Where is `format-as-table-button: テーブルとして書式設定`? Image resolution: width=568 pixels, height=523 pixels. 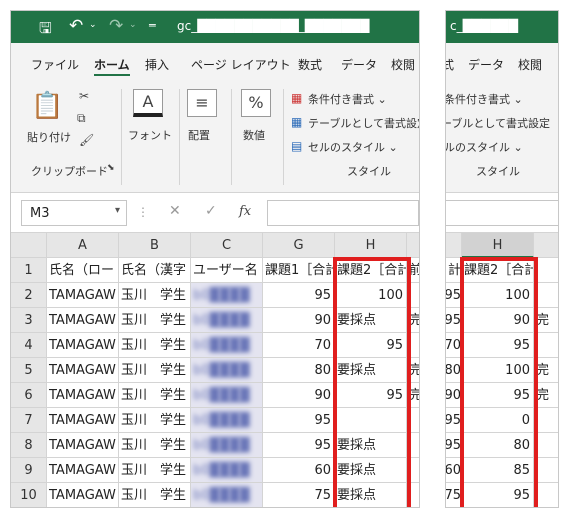
format-as-table-button: テーブルとして書式設定 is located at coordinates (363, 123).